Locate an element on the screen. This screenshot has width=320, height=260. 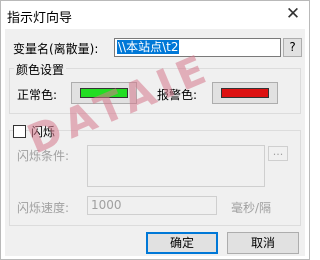
alarm-color-button is located at coordinates (245, 93).